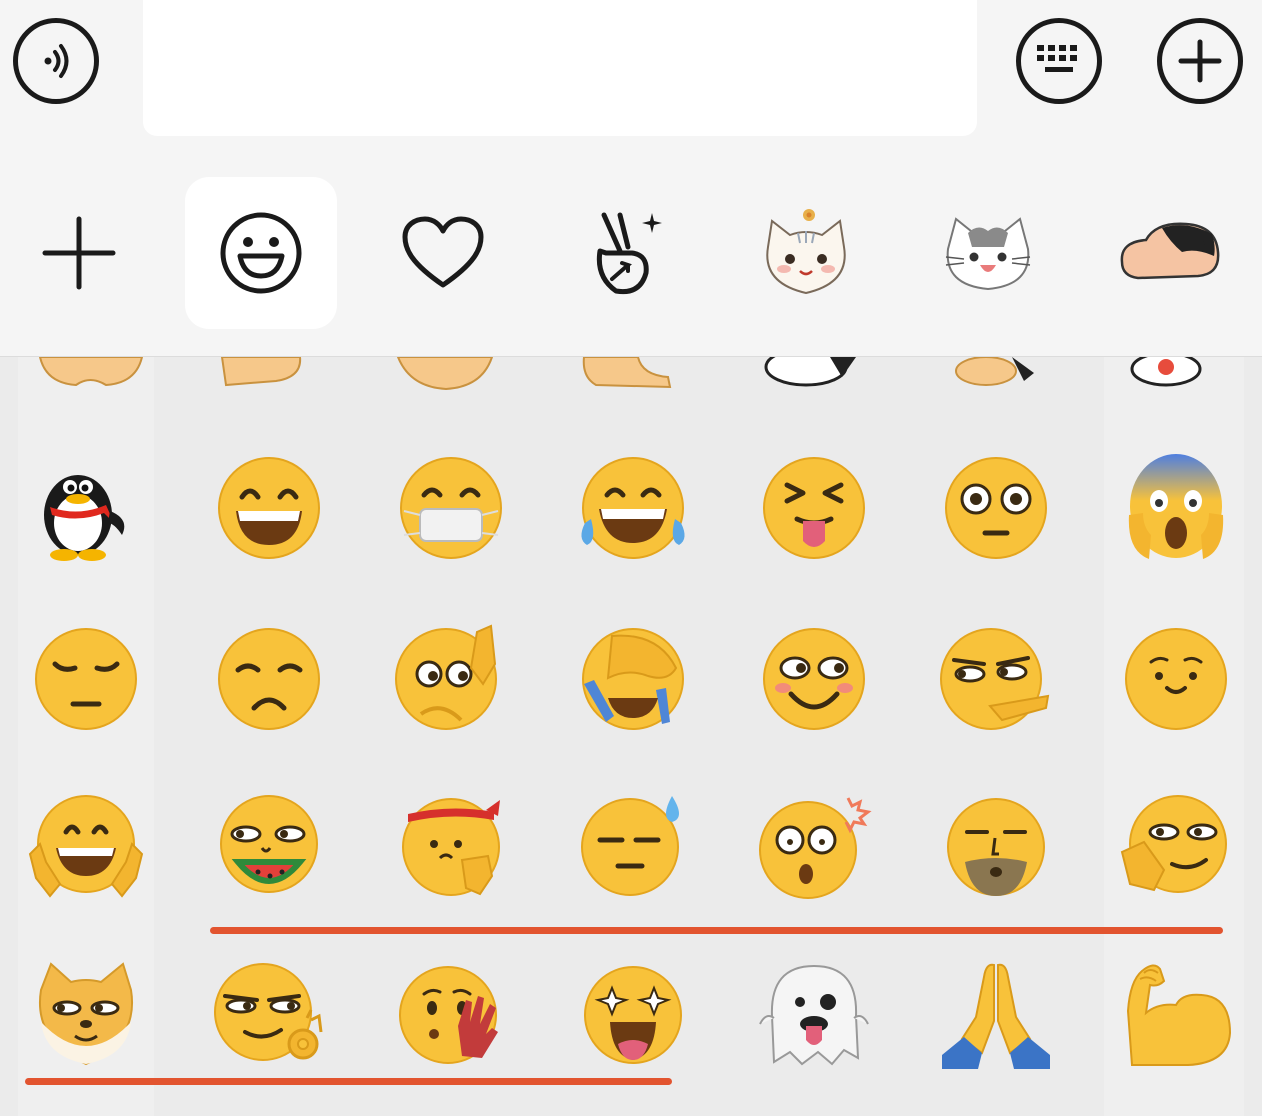  What do you see at coordinates (814, 1015) in the screenshot?
I see `emoji-ghost` at bounding box center [814, 1015].